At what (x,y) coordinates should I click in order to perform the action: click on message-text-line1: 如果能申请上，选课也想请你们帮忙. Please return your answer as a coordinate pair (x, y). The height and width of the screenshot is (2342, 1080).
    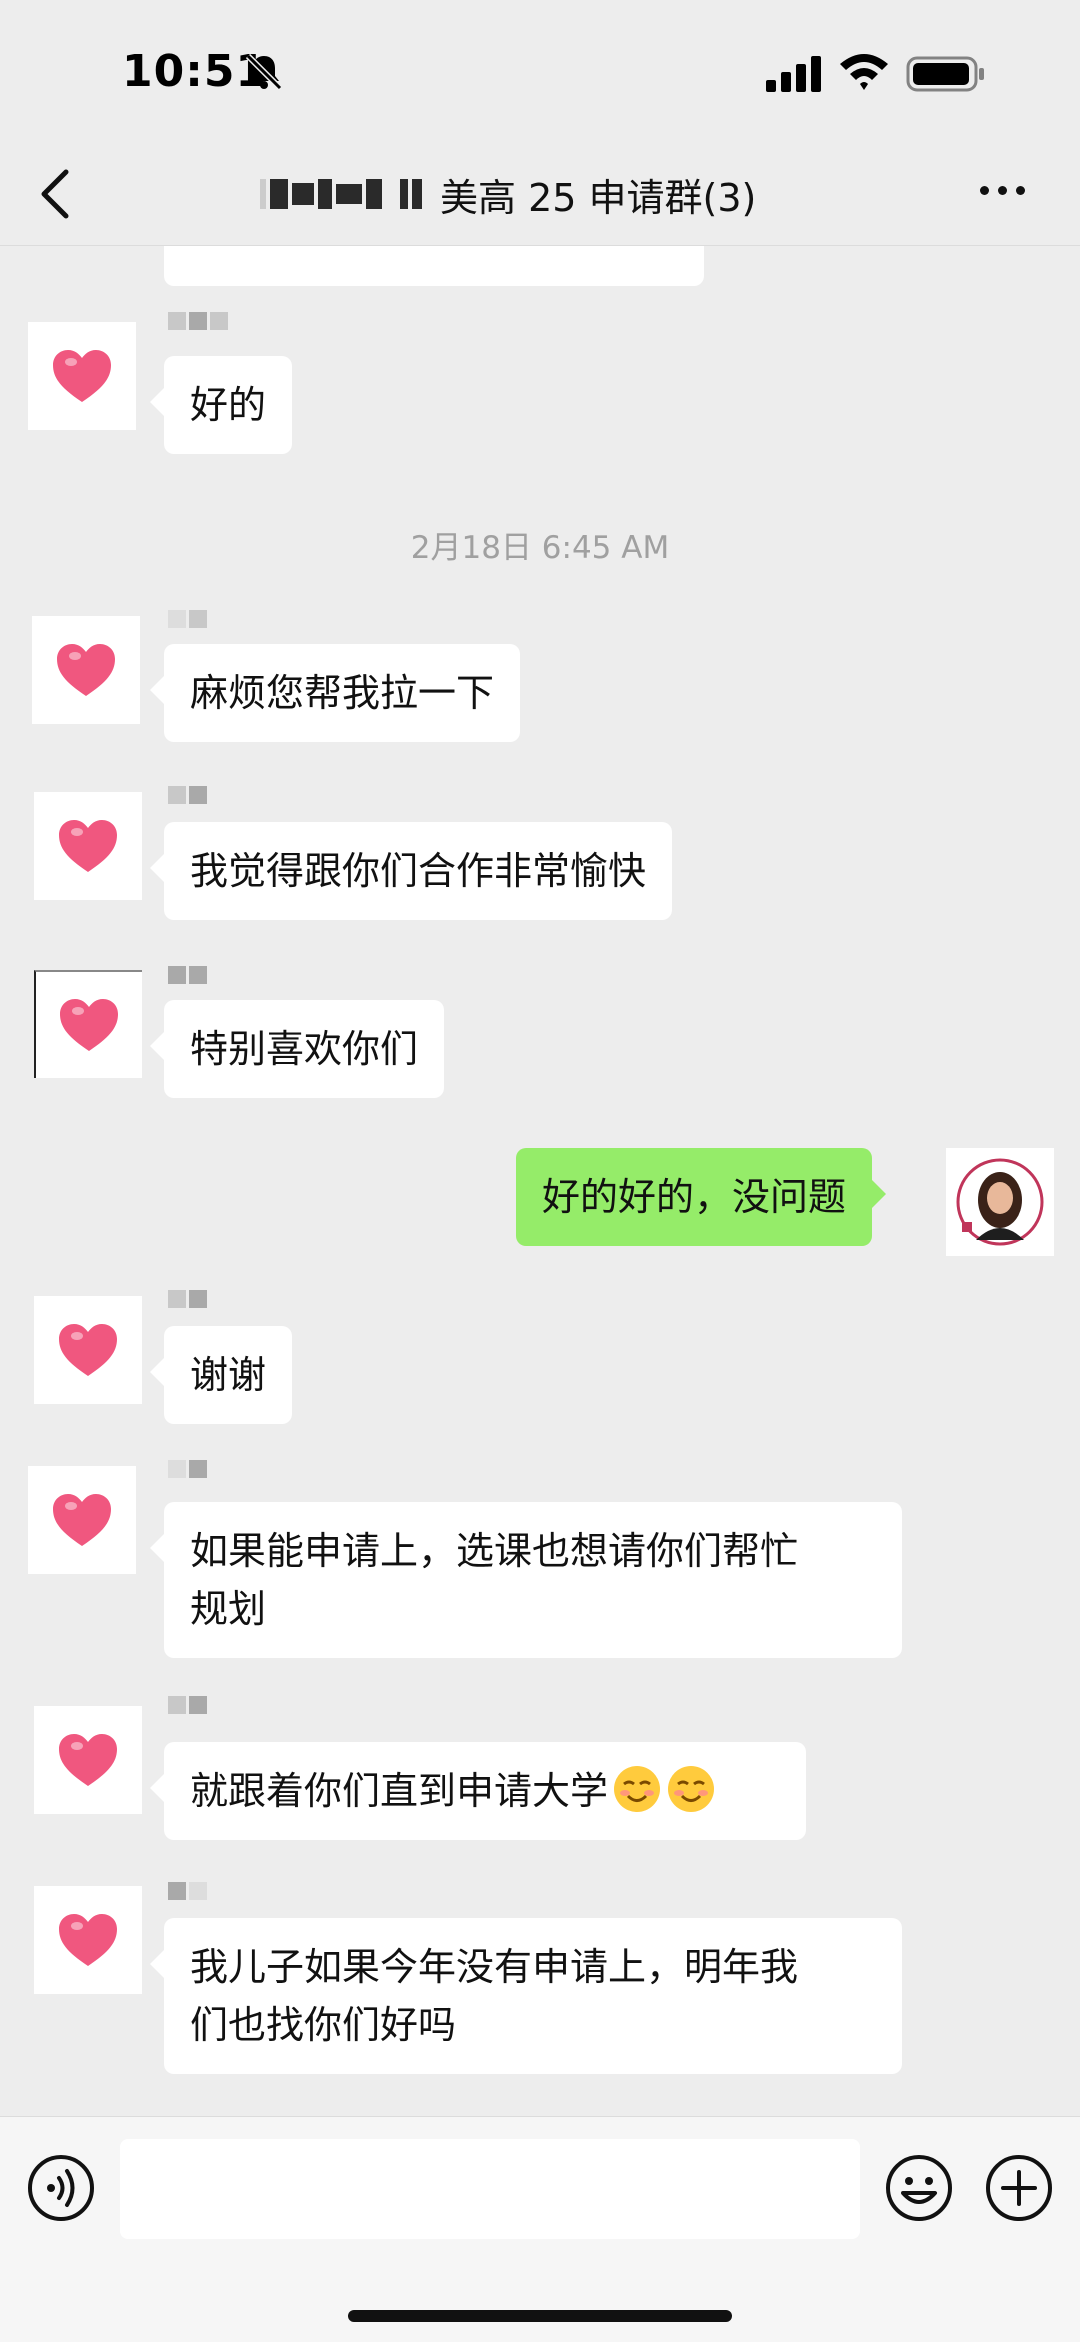
    Looking at the image, I should click on (494, 1551).